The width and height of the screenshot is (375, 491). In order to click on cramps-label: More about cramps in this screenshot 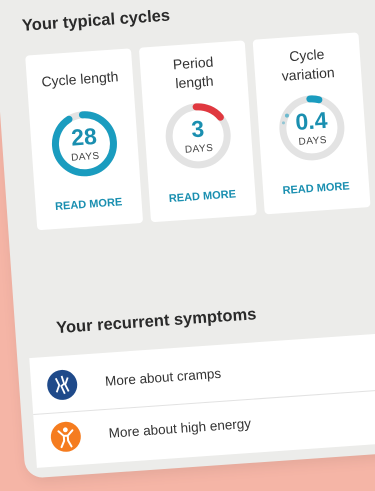, I will do `click(163, 377)`.